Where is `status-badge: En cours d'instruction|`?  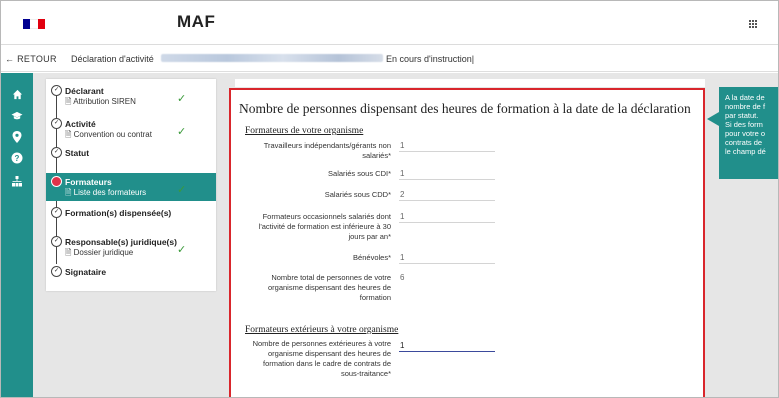 status-badge: En cours d'instruction| is located at coordinates (430, 59).